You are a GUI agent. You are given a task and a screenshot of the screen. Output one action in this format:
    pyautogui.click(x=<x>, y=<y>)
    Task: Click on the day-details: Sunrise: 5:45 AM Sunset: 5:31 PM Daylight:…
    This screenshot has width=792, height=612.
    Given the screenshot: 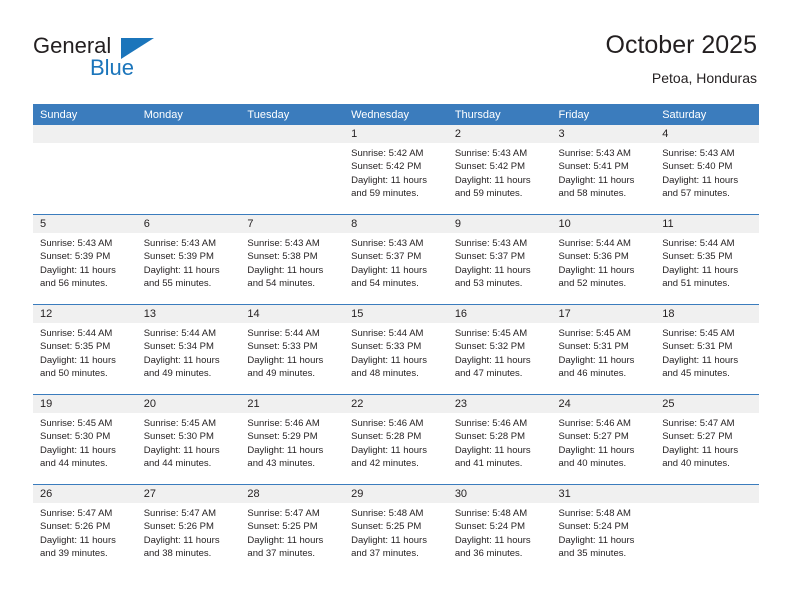 What is the action you would take?
    pyautogui.click(x=604, y=351)
    